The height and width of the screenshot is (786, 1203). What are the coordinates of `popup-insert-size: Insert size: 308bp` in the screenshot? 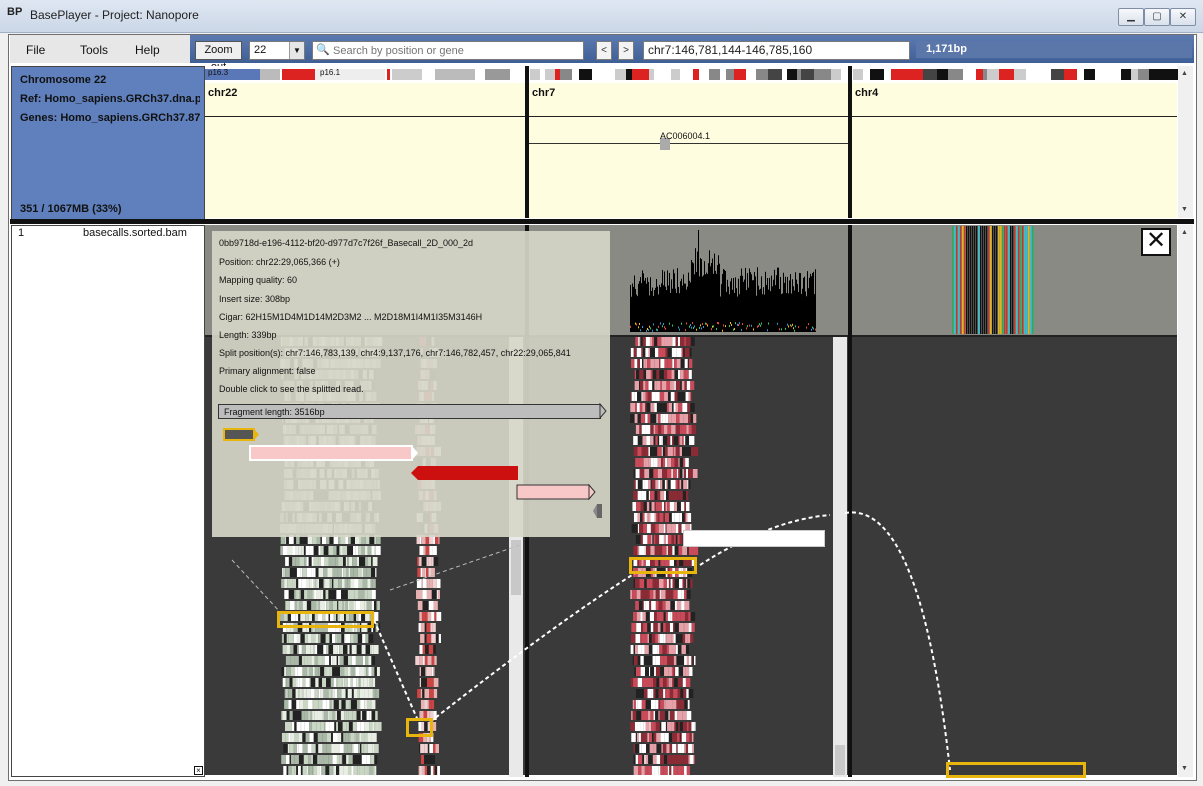 It's located at (255, 299).